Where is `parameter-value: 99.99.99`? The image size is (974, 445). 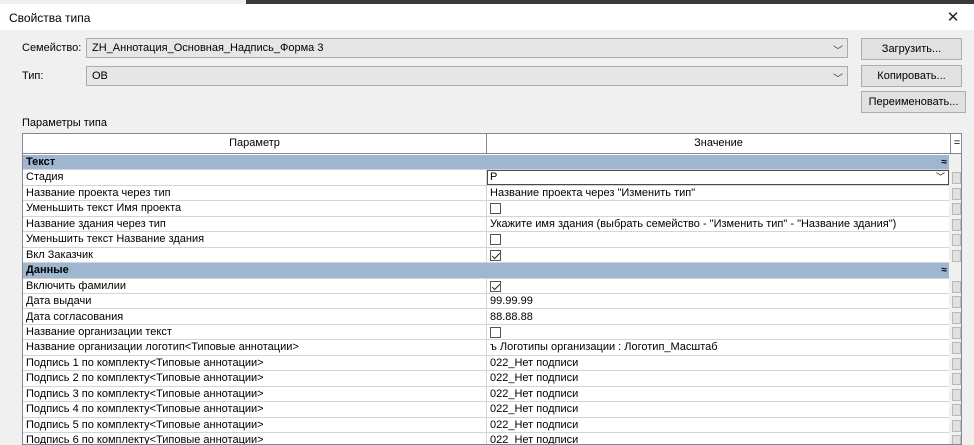 parameter-value: 99.99.99 is located at coordinates (718, 301).